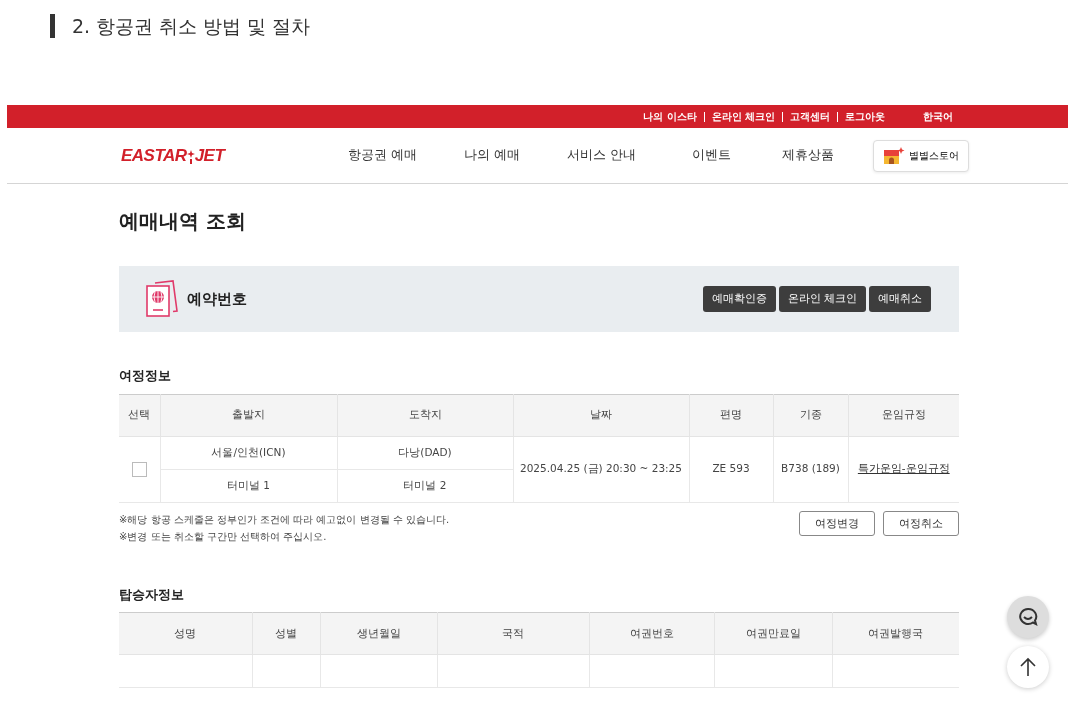  I want to click on table-cell: 2025.04.25 (금) 20:30 ~ 23:25, so click(601, 469).